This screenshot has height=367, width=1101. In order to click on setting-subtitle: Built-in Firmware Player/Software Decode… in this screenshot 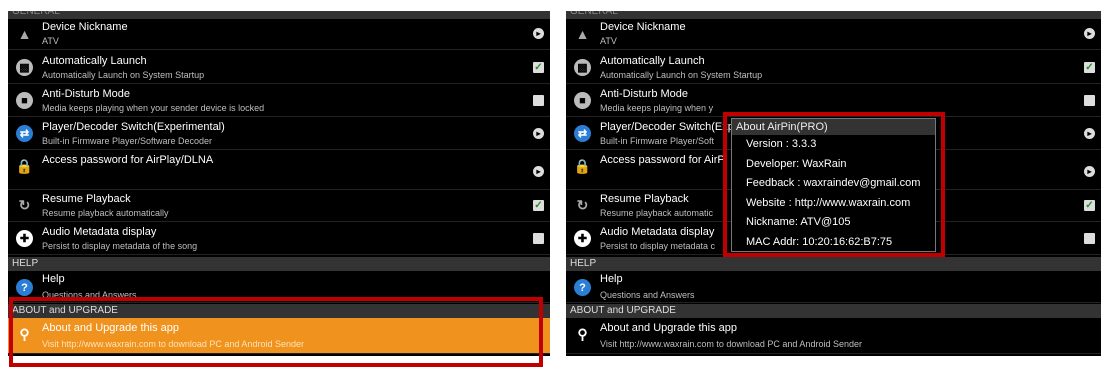, I will do `click(127, 141)`.